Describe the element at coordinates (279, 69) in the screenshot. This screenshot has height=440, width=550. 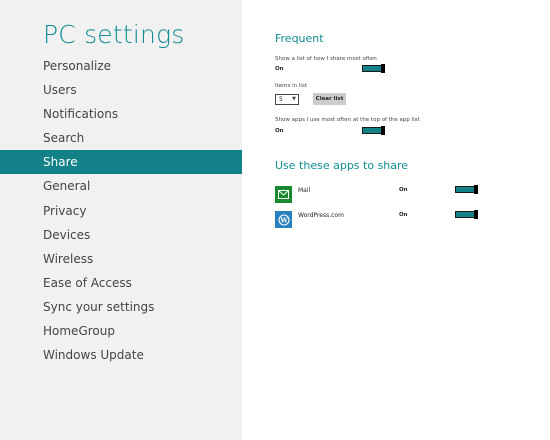
I see `show-list-state: On` at that location.